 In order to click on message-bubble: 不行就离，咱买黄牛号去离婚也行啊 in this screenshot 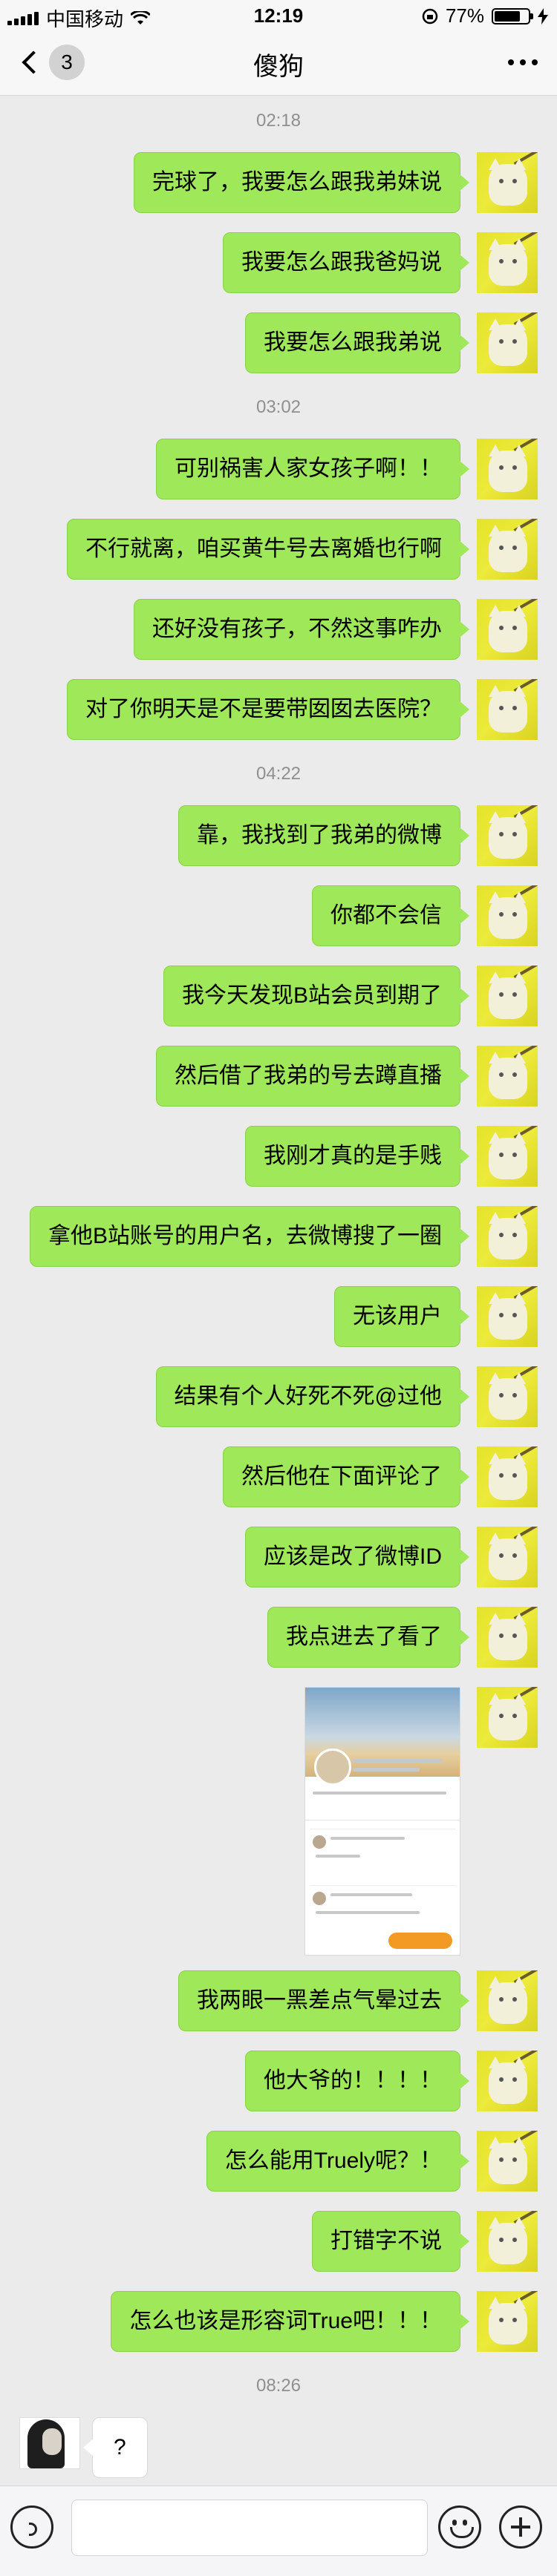, I will do `click(268, 549)`.